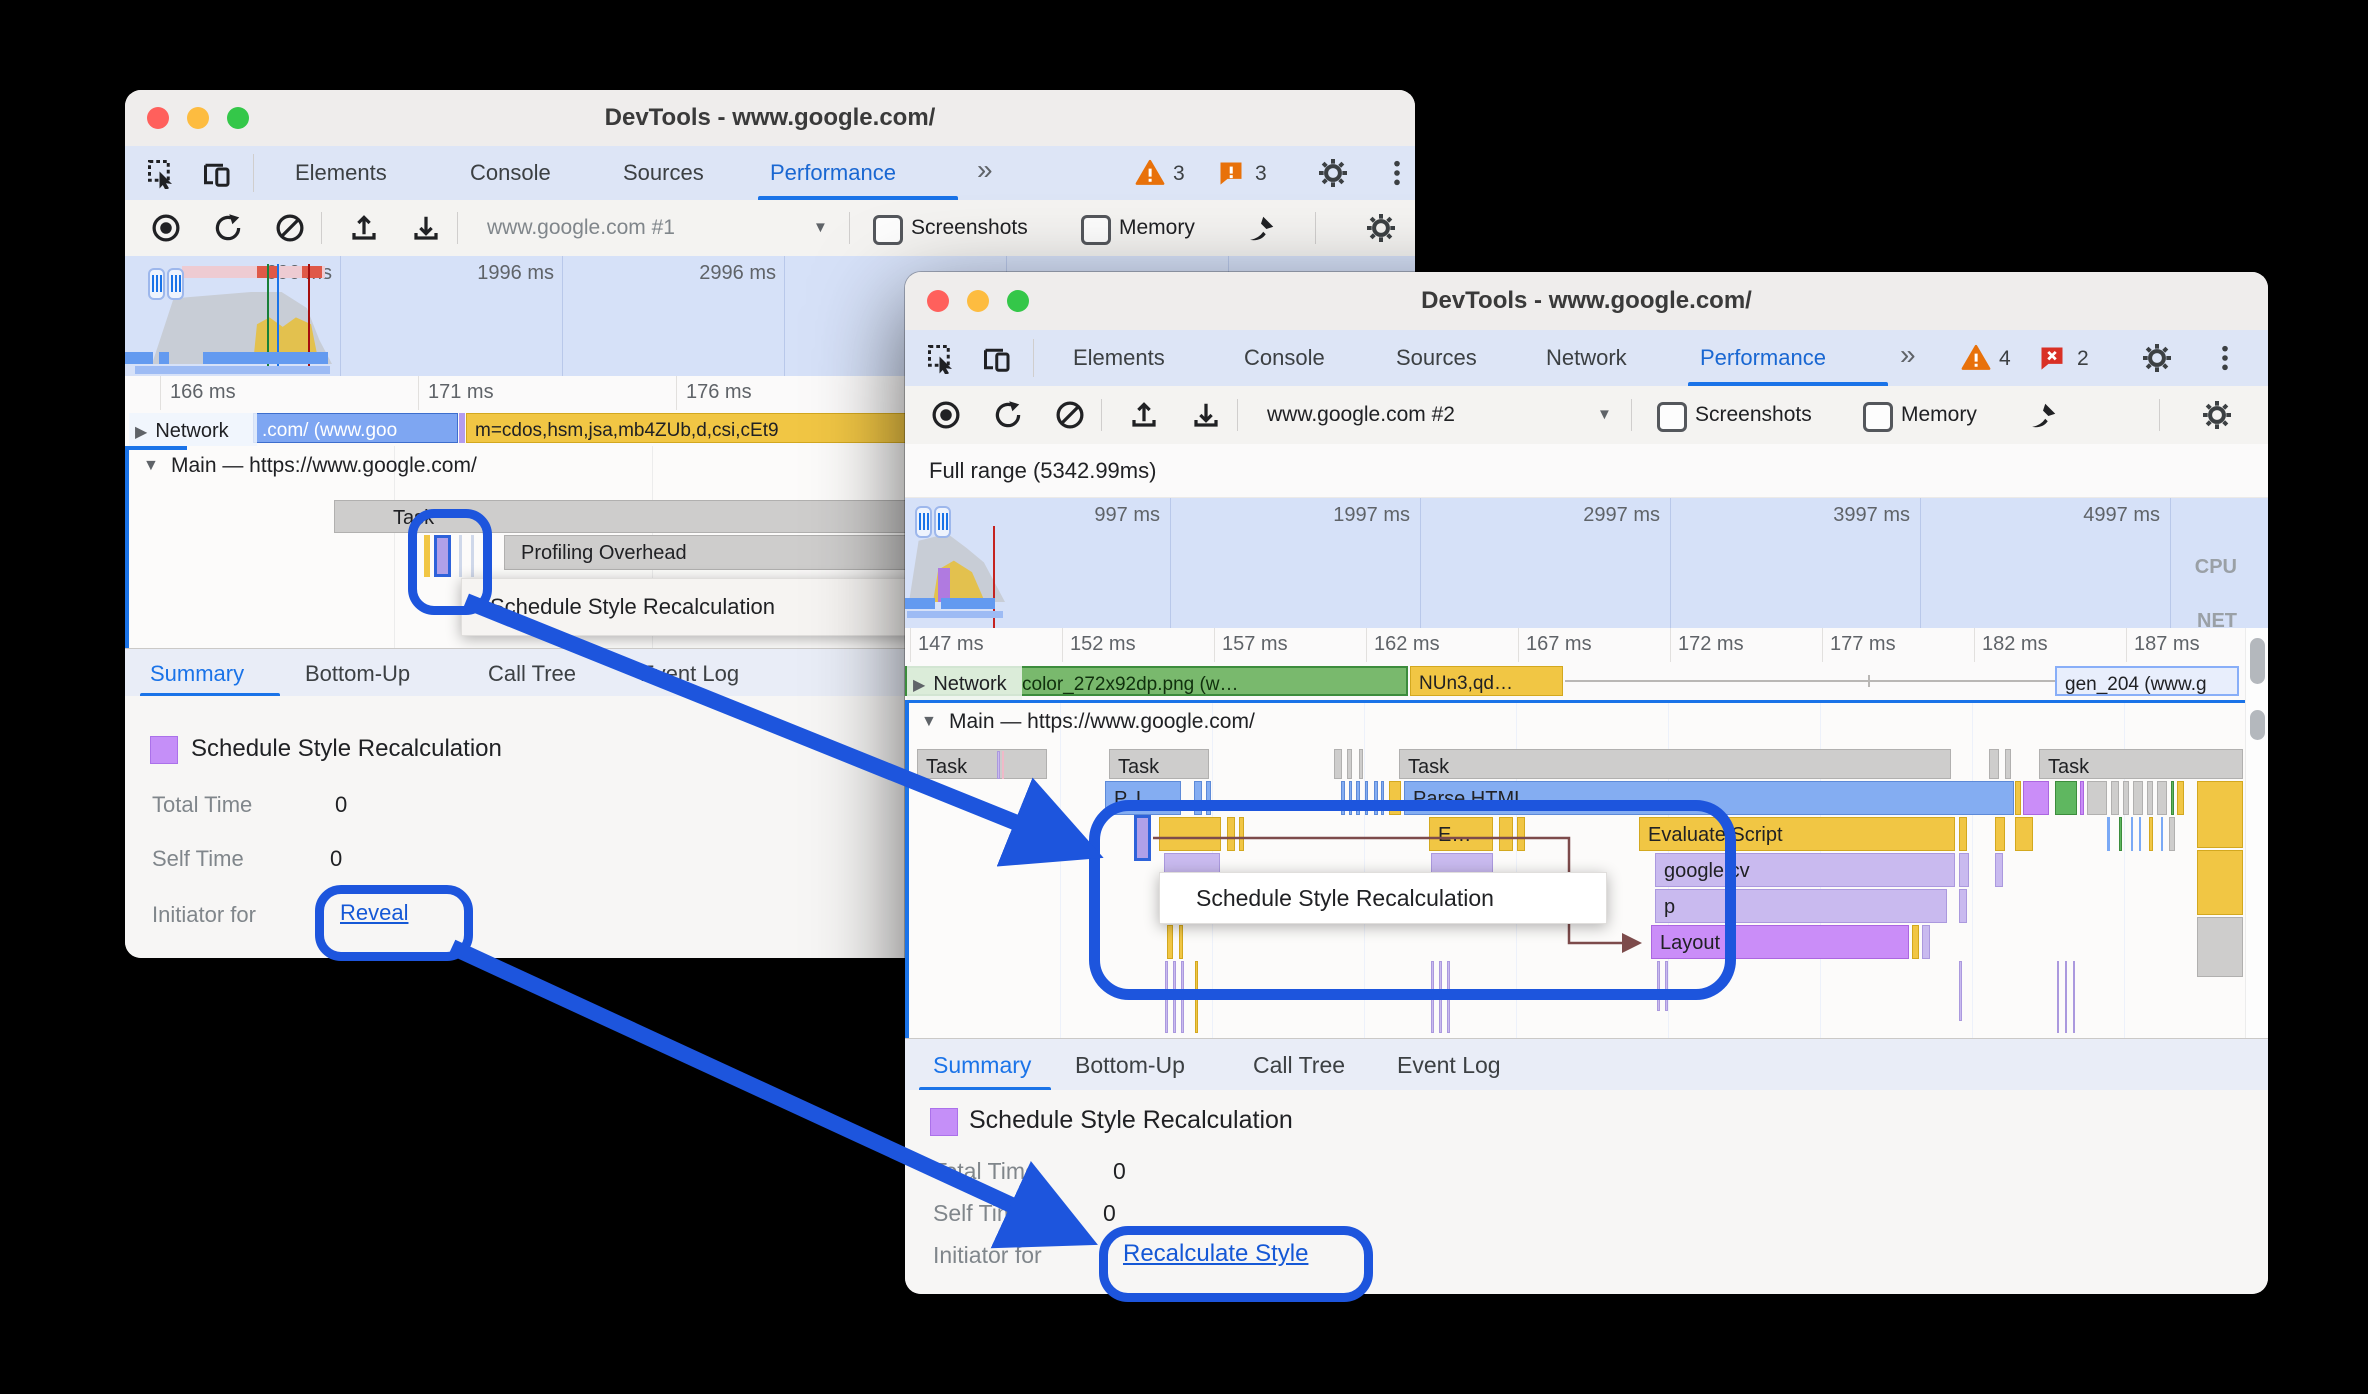 This screenshot has height=1394, width=2368. I want to click on network-request-bar, so click(462, 428).